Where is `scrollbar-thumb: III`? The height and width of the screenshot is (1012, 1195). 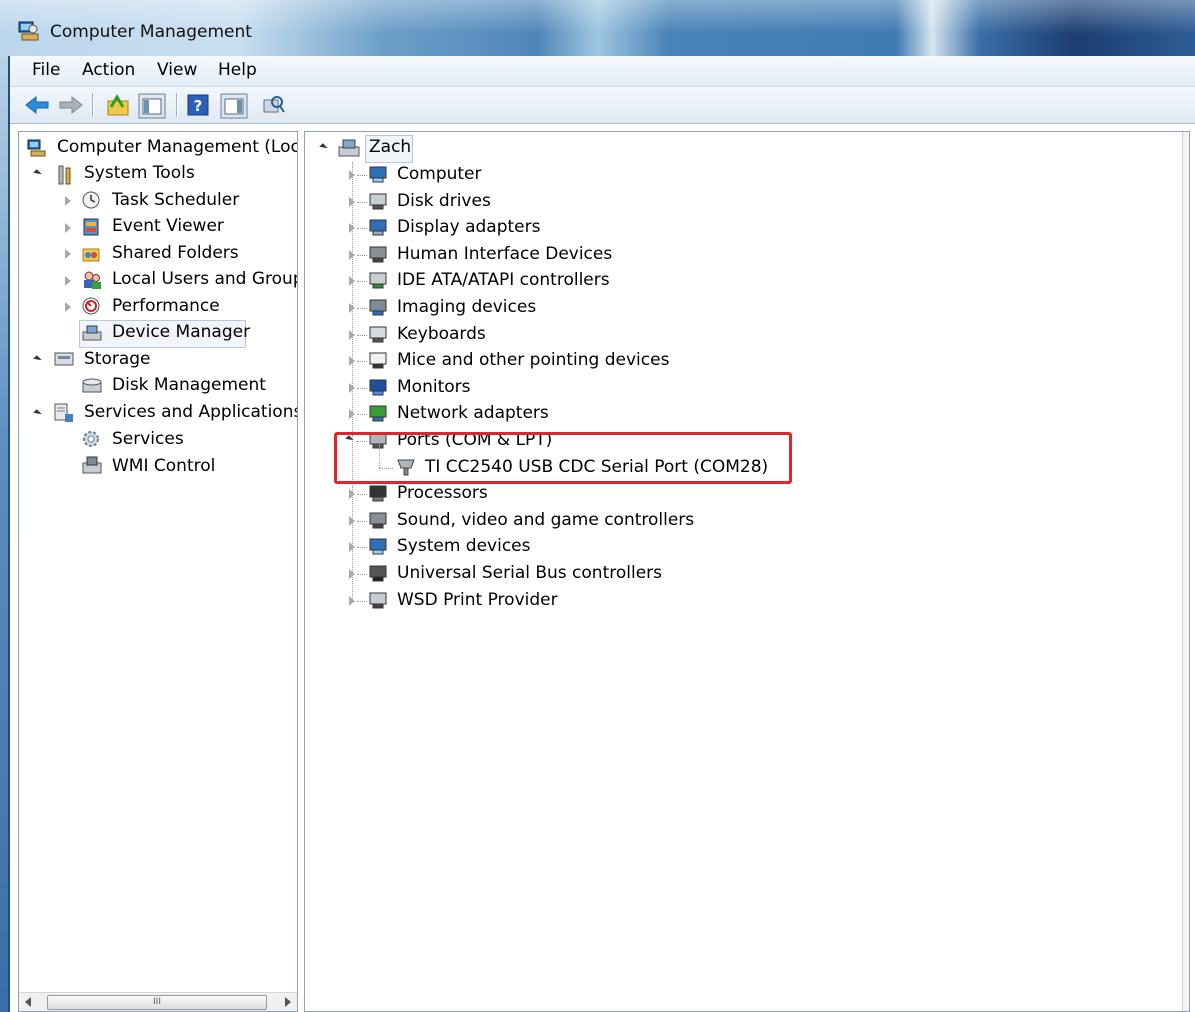 scrollbar-thumb: III is located at coordinates (157, 1002).